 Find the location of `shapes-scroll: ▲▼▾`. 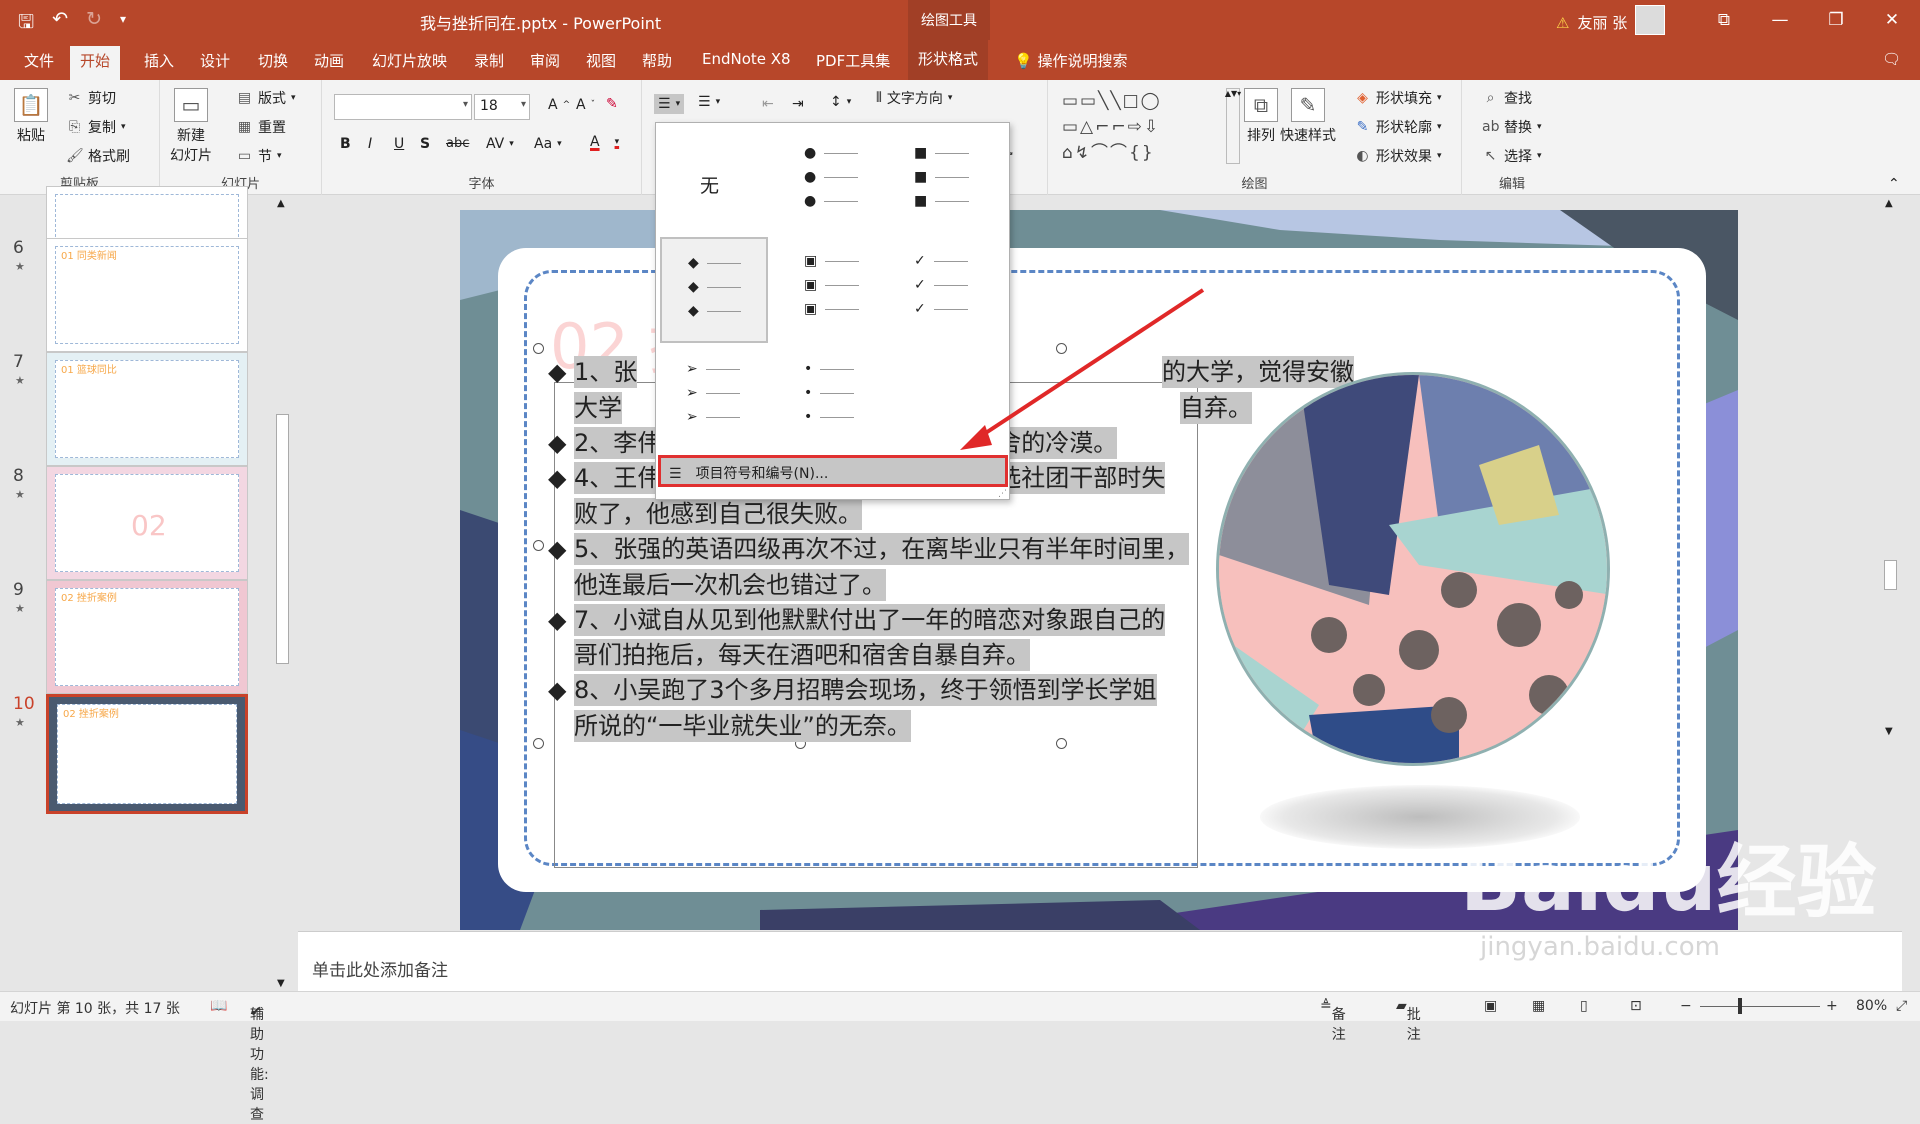

shapes-scroll: ▲▼▾ is located at coordinates (1233, 126).